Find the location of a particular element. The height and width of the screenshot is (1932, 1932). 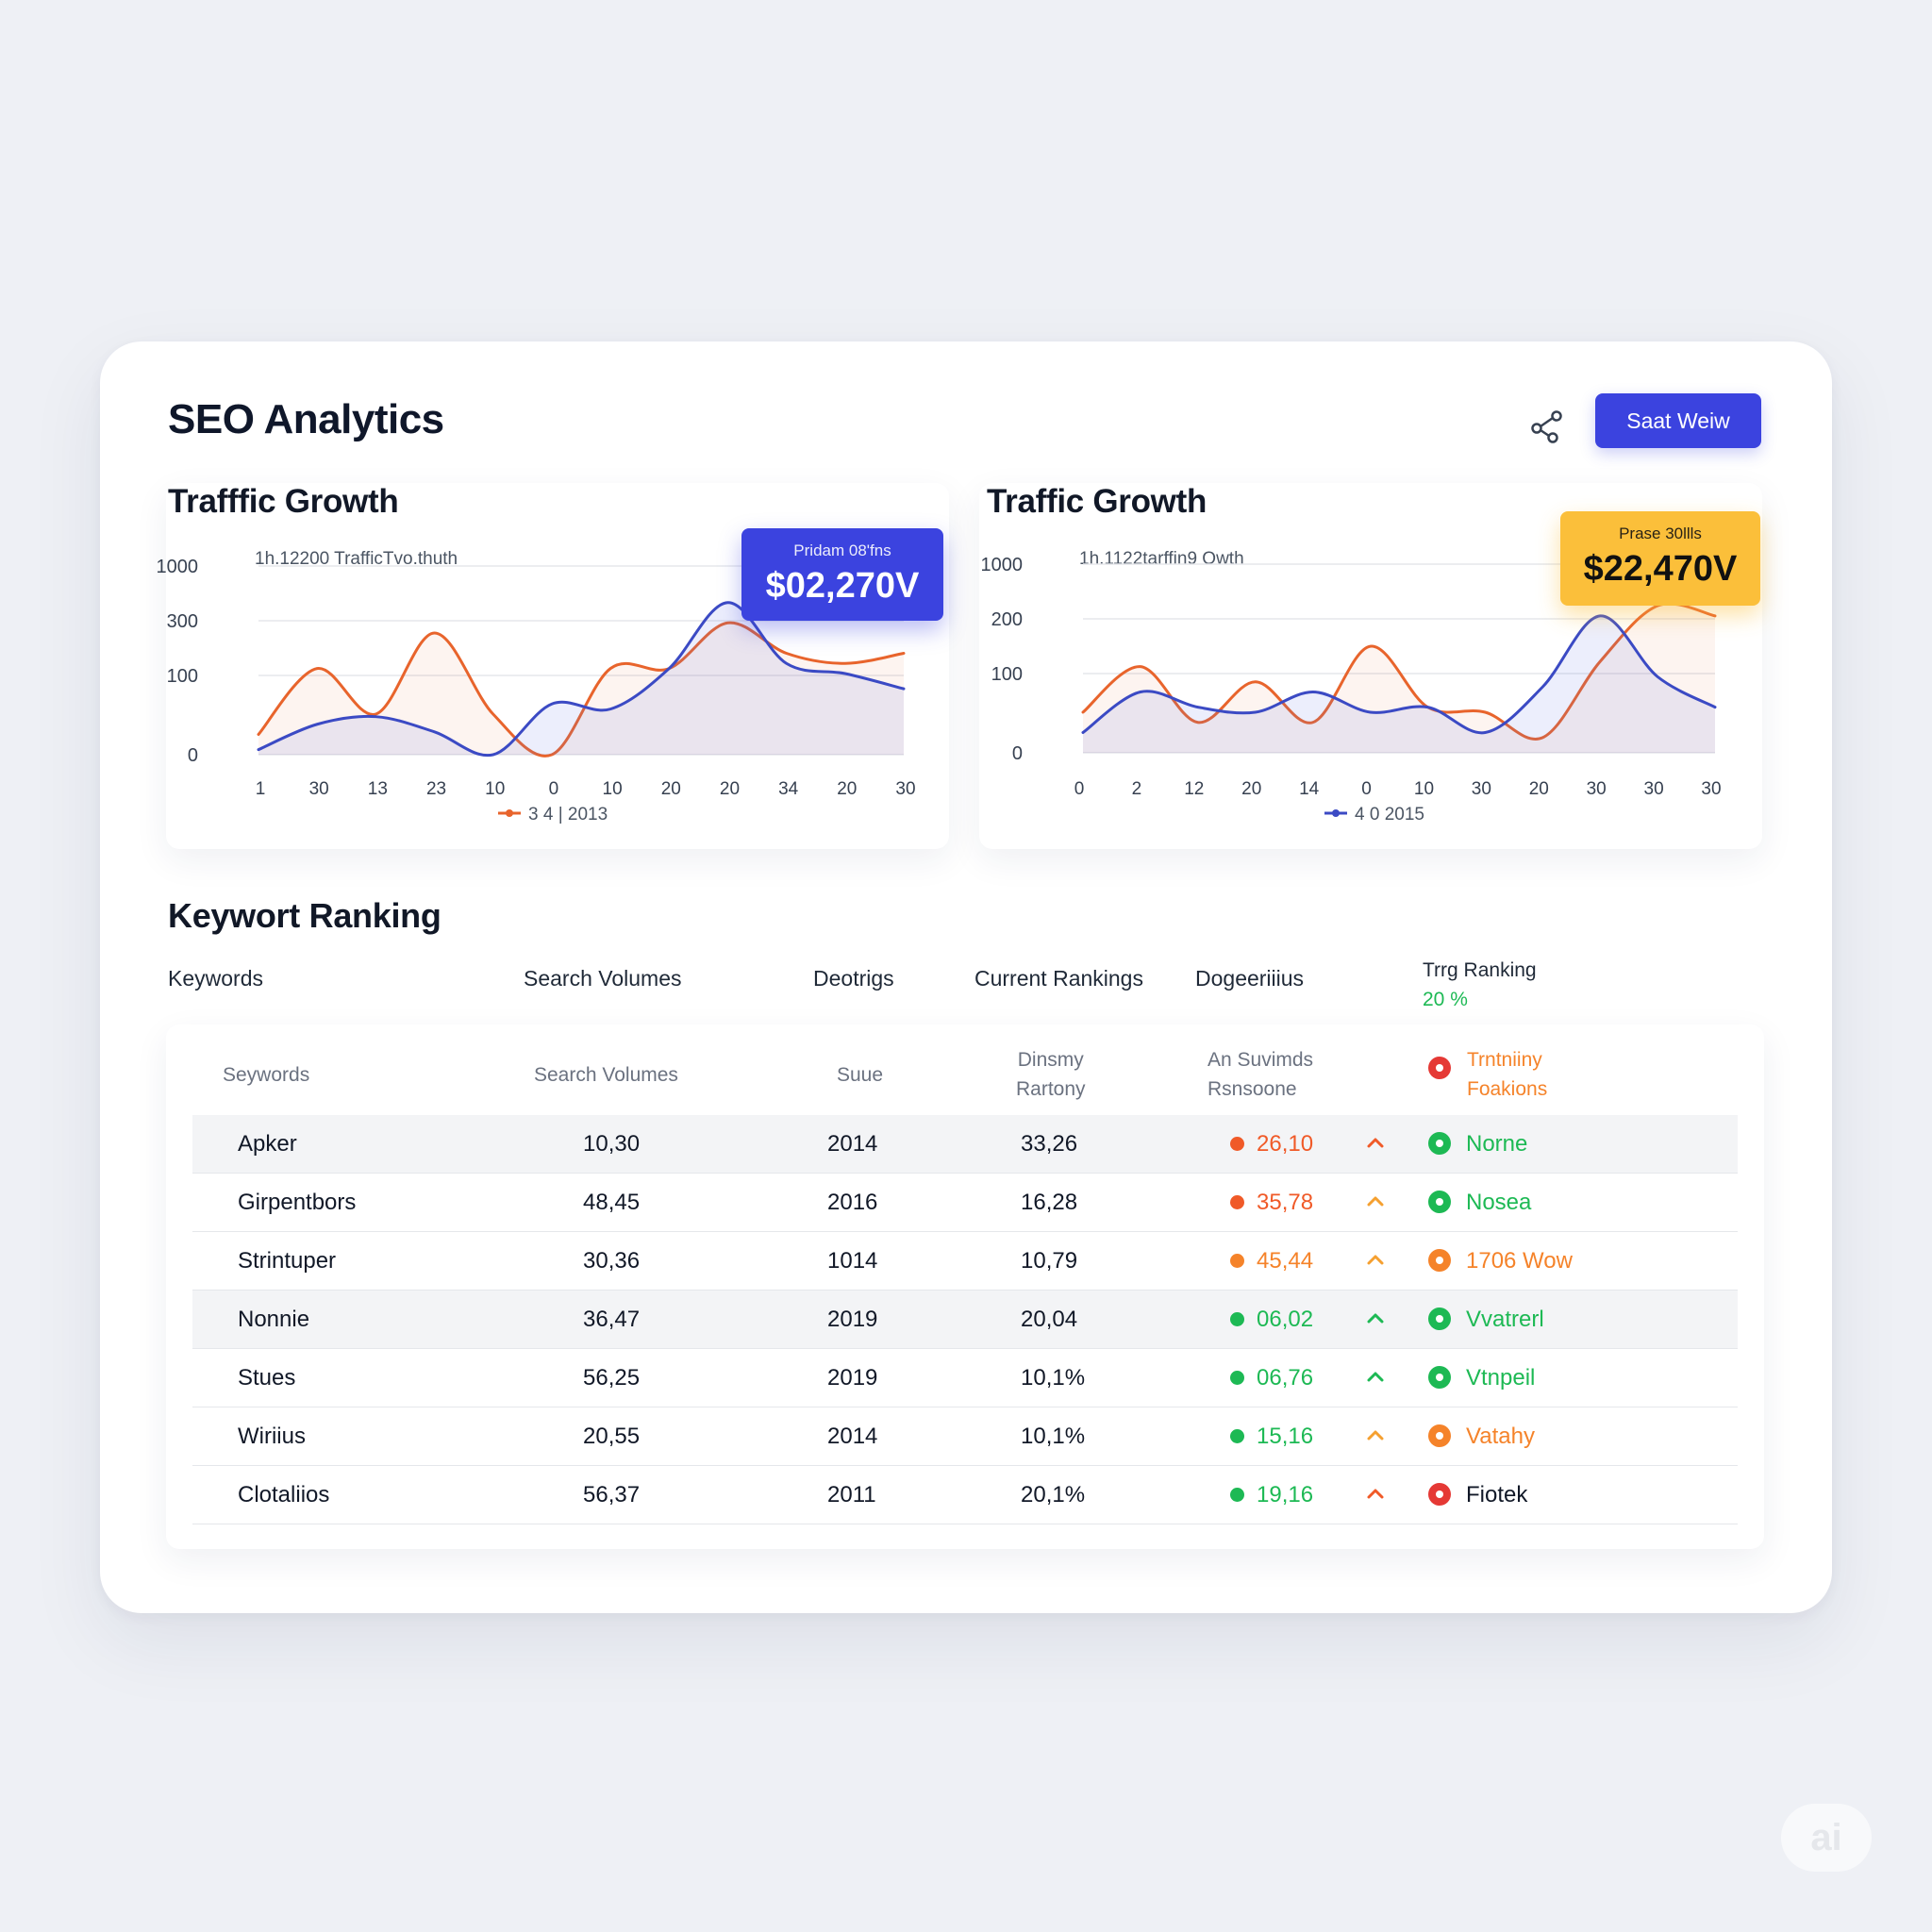

x-tick-label: 2 is located at coordinates (1137, 789).